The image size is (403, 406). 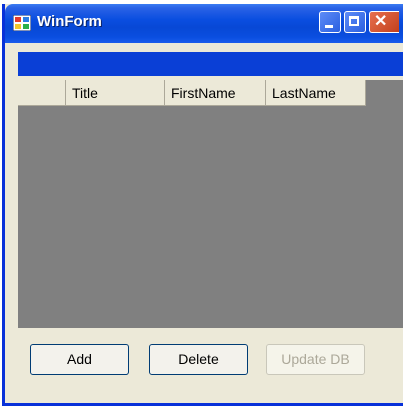 What do you see at coordinates (381, 21) in the screenshot?
I see `close-icon: ✕` at bounding box center [381, 21].